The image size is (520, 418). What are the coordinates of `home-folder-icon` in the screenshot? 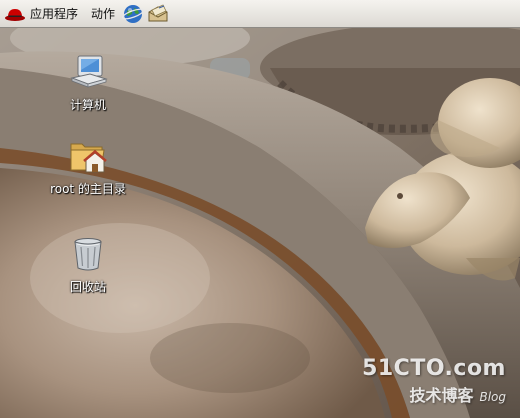 It's located at (88, 158).